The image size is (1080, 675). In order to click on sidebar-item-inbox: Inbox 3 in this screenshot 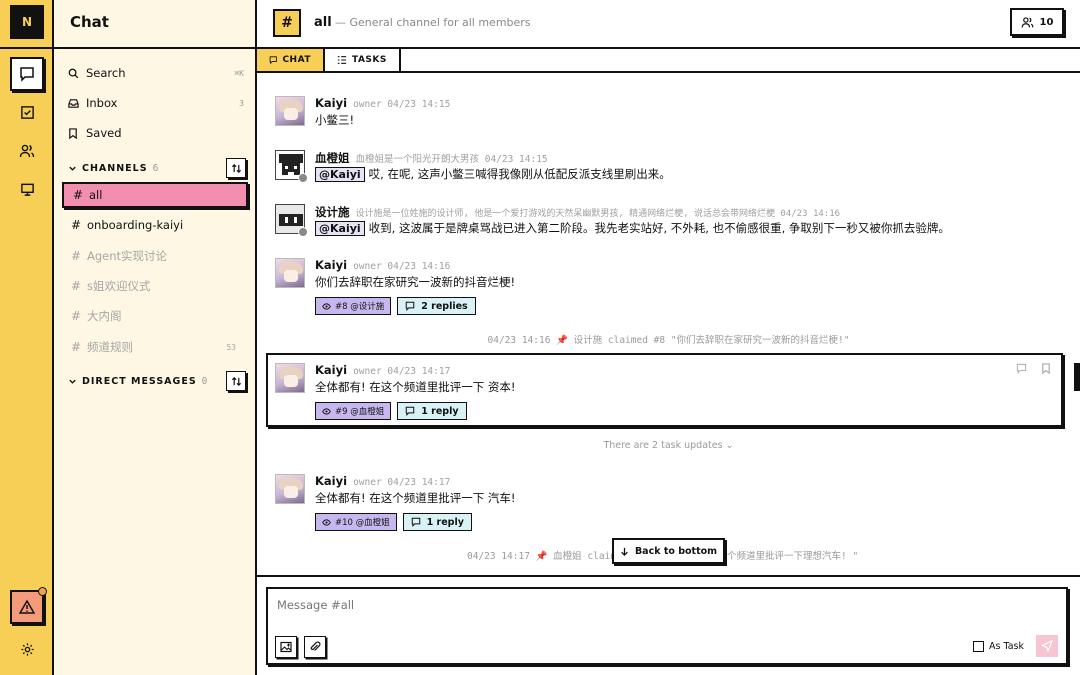, I will do `click(156, 103)`.